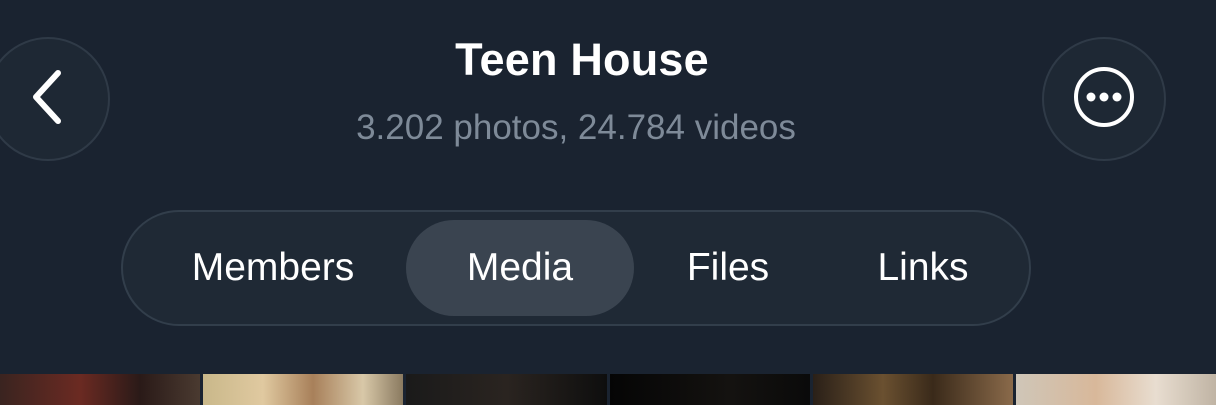 Image resolution: width=1216 pixels, height=405 pixels. I want to click on media-grid, so click(608, 389).